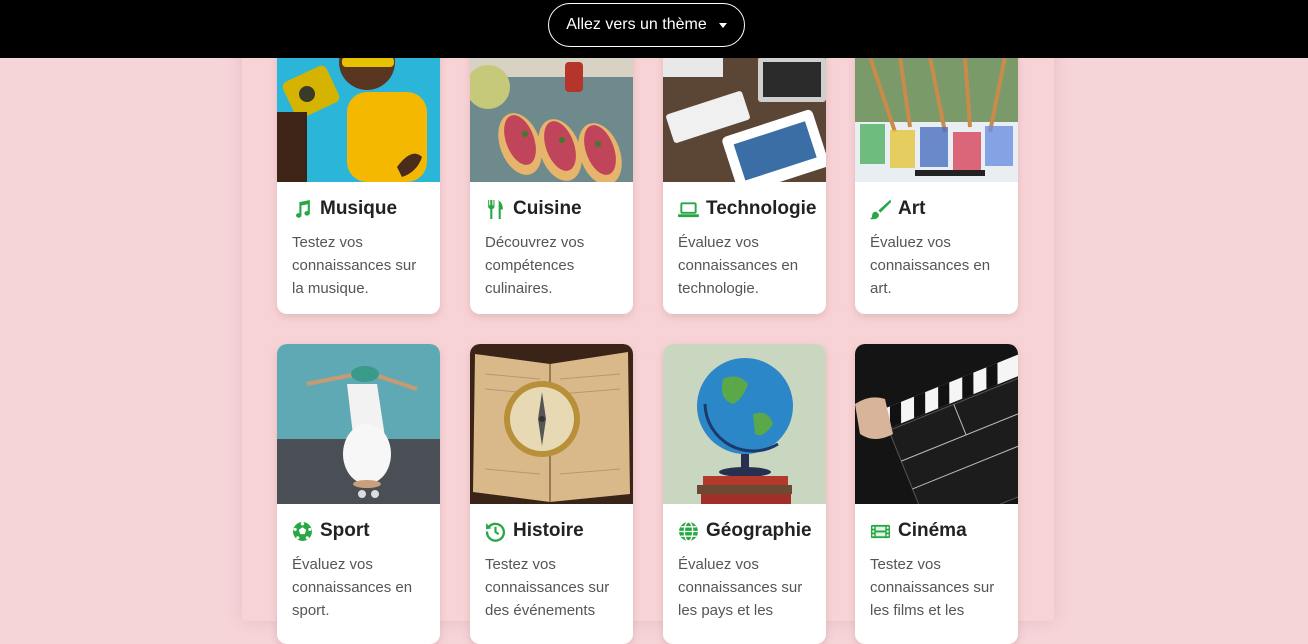 This screenshot has width=1308, height=644. Describe the element at coordinates (722, 25) in the screenshot. I see `caret-down-icon` at that location.